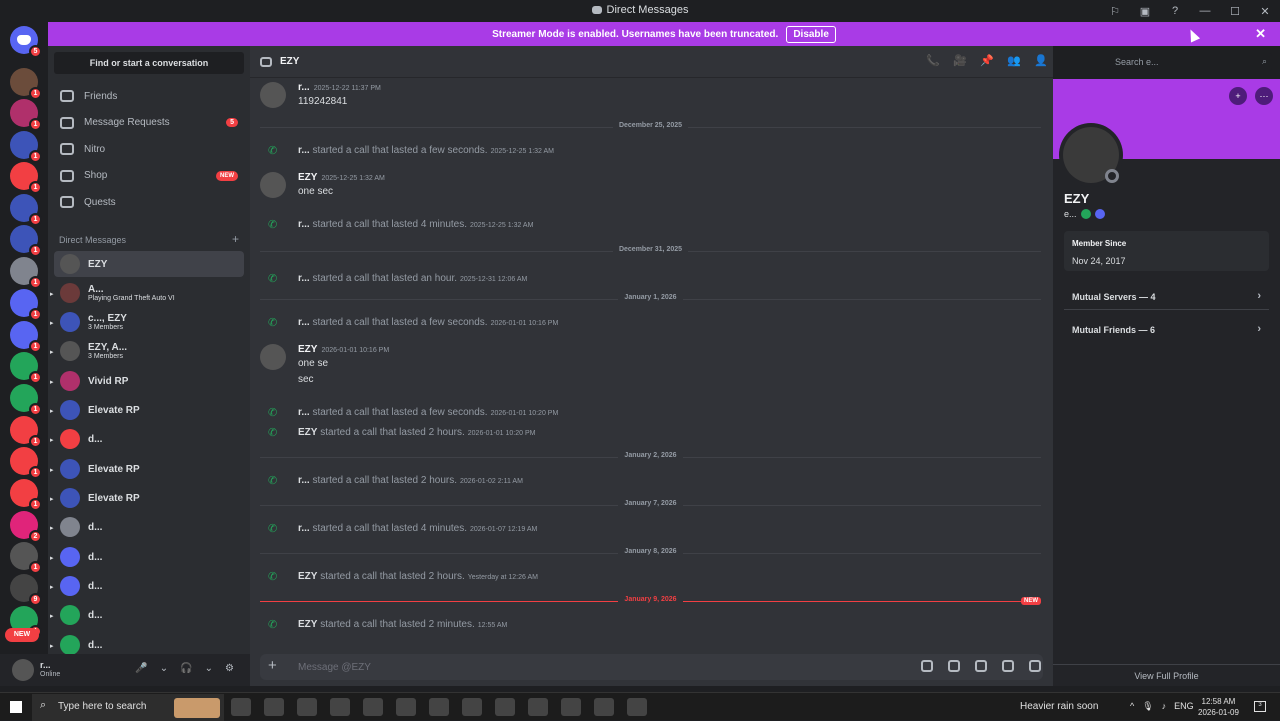 Image resolution: width=1280 pixels, height=721 pixels. Describe the element at coordinates (987, 62) in the screenshot. I see `pin-icon: 📌` at that location.